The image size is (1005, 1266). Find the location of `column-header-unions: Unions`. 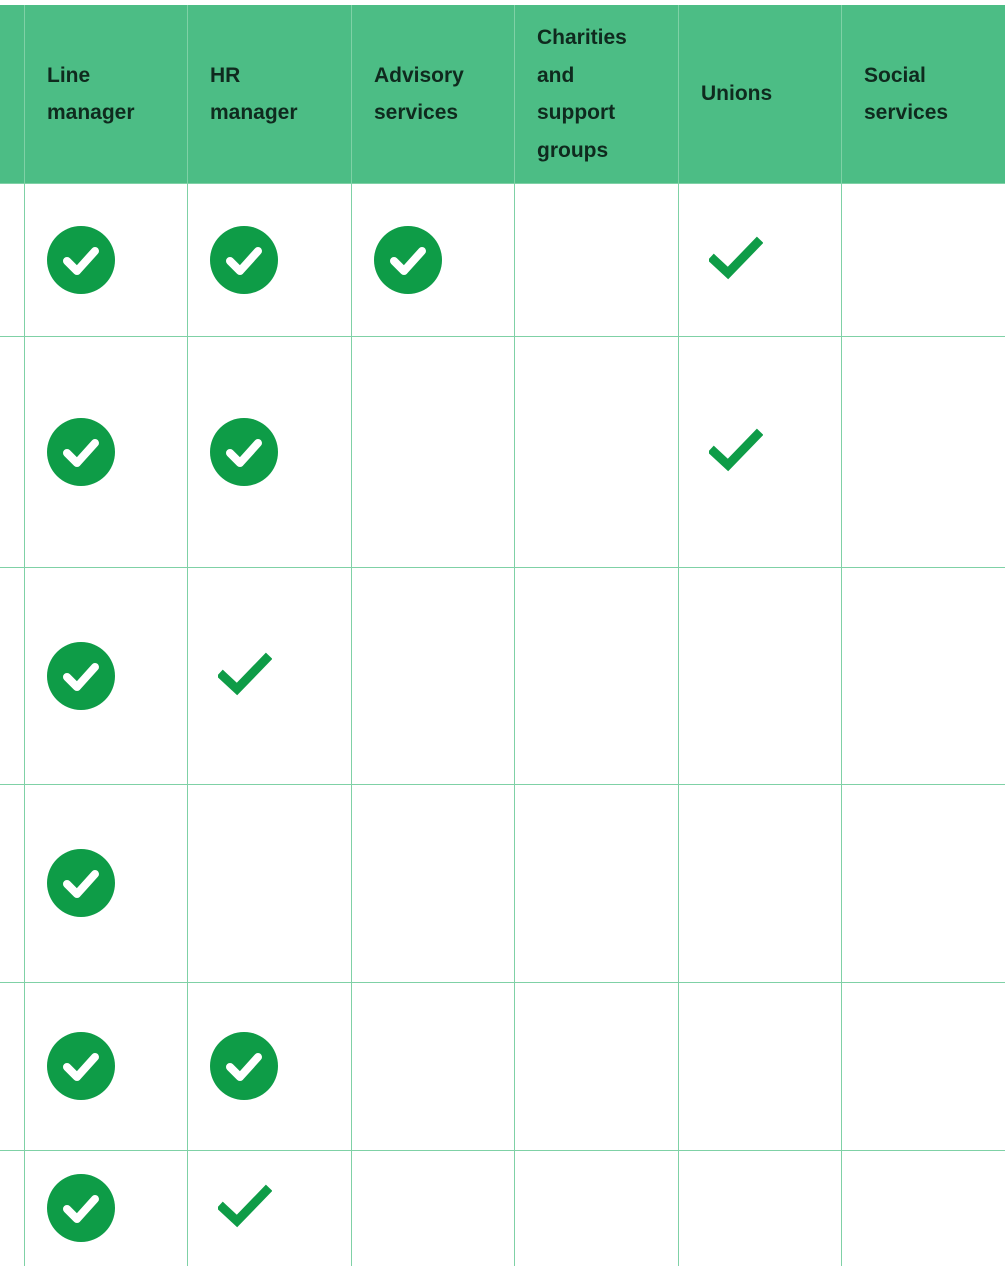

column-header-unions: Unions is located at coordinates (759, 94).